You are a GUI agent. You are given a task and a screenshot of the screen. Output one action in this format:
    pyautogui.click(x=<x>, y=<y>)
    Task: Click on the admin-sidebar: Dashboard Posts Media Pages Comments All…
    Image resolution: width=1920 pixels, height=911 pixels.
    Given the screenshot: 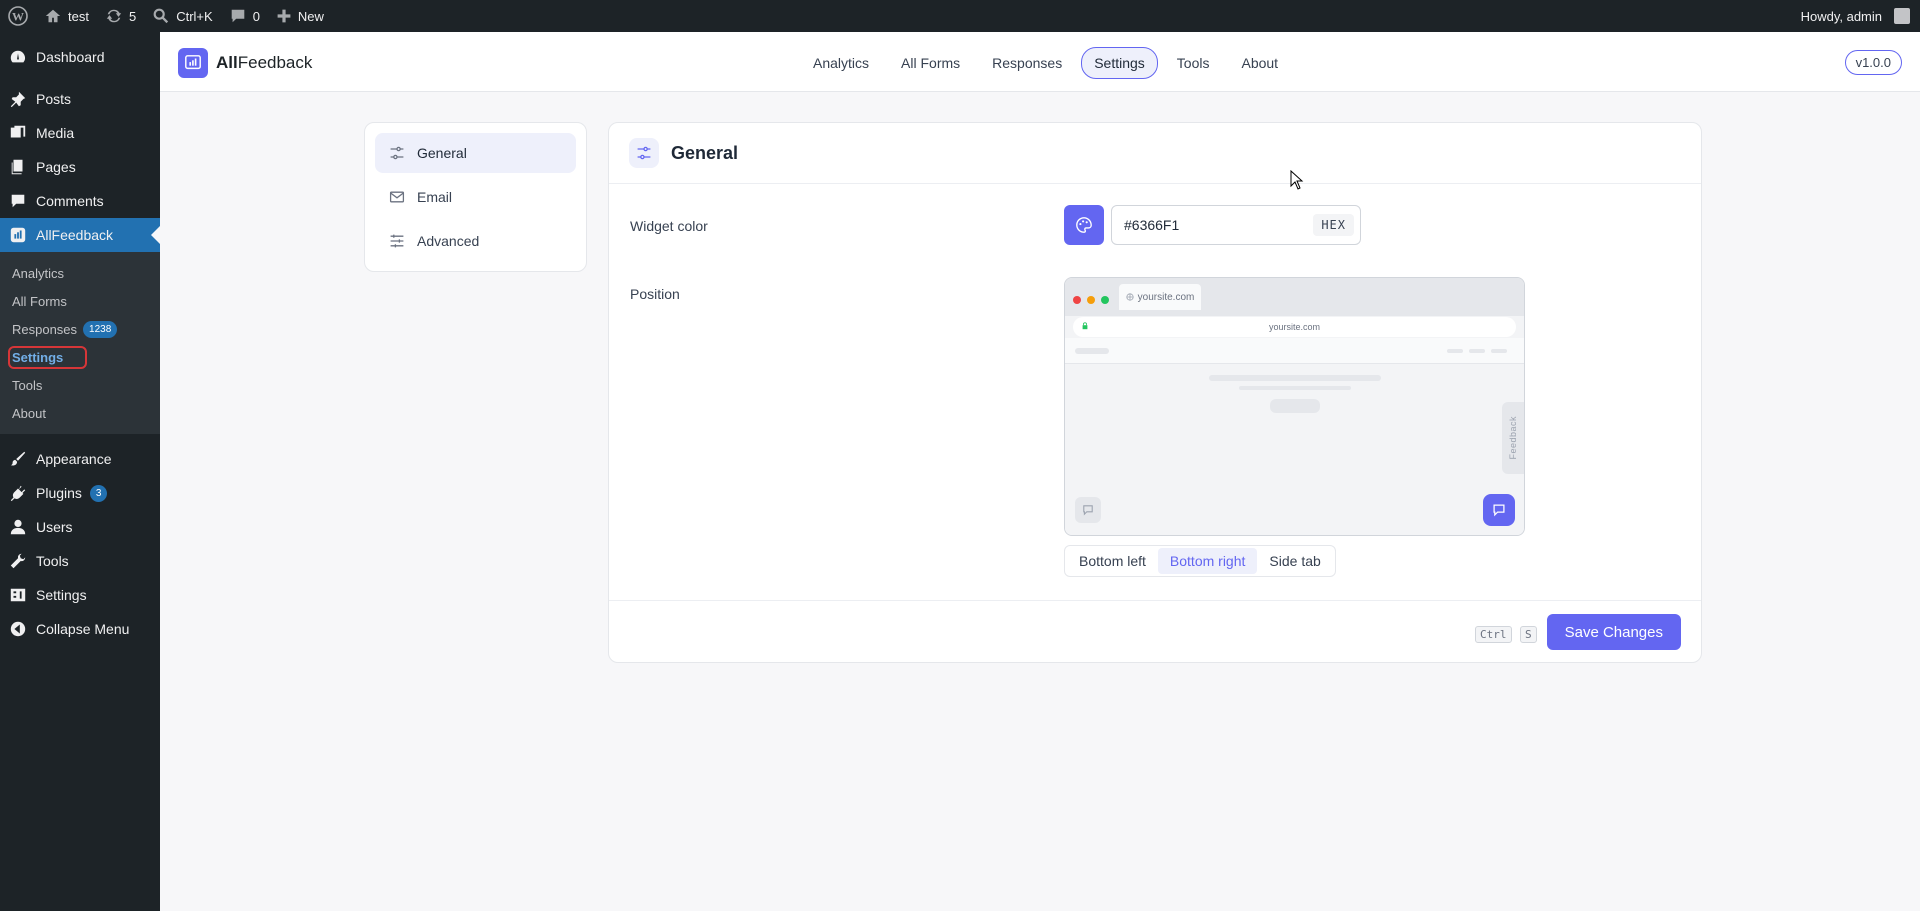 What is the action you would take?
    pyautogui.click(x=80, y=471)
    